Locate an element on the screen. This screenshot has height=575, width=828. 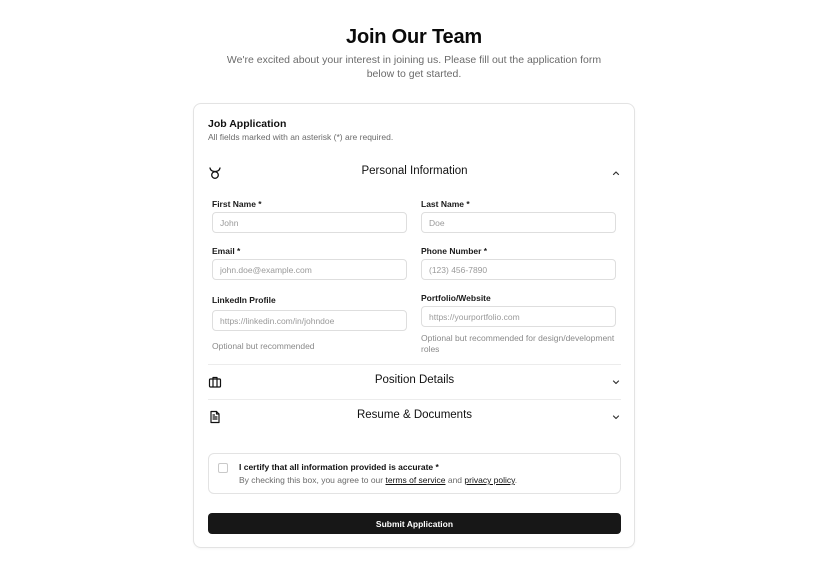
first-name-label: First Name * is located at coordinates (237, 204).